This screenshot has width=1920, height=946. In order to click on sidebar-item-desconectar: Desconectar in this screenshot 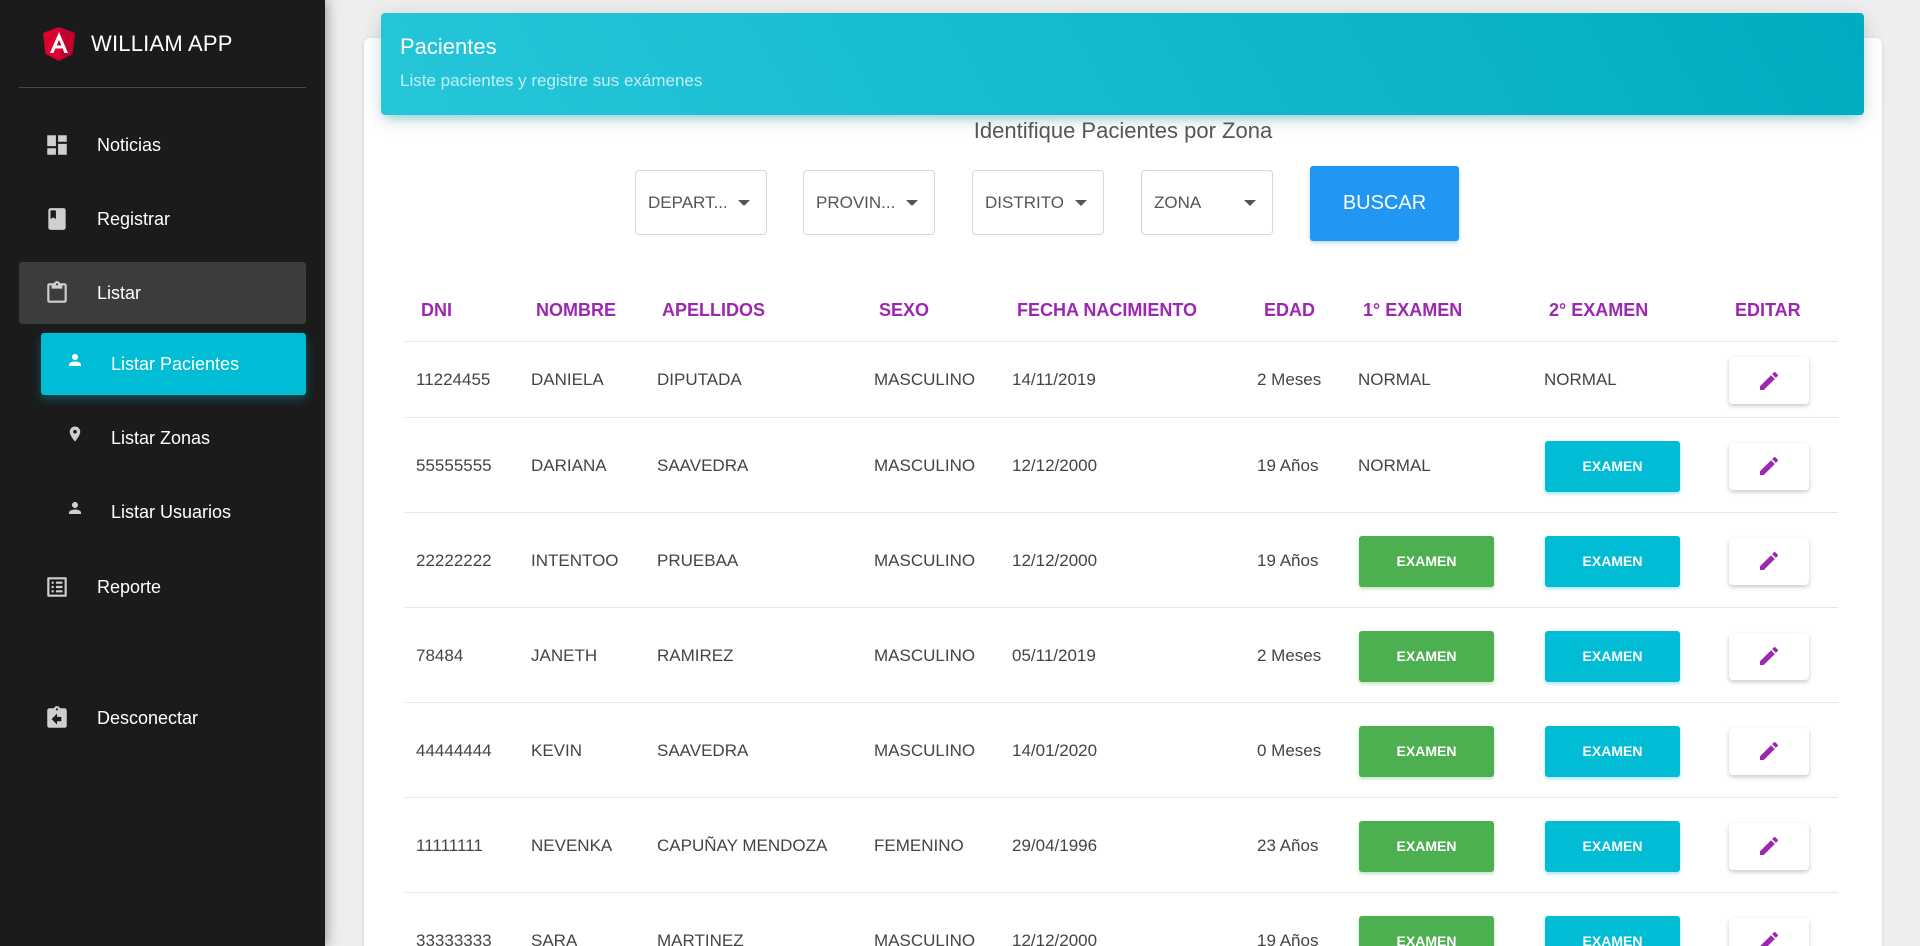, I will do `click(162, 718)`.